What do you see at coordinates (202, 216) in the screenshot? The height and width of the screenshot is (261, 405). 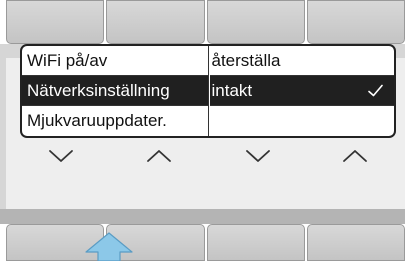 I see `screen-bottom-strip` at bounding box center [202, 216].